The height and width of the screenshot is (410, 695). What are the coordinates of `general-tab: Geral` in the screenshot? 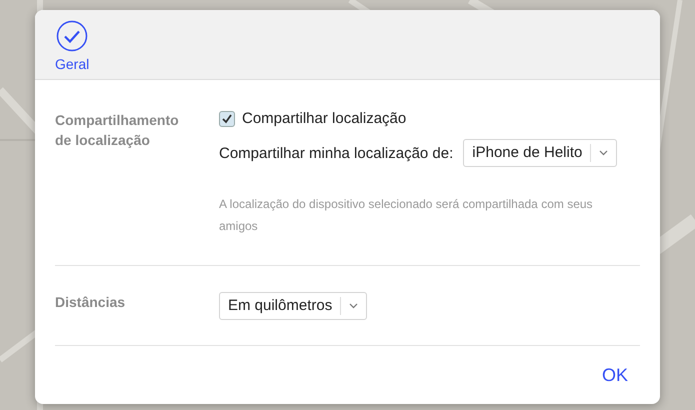 It's located at (72, 44).